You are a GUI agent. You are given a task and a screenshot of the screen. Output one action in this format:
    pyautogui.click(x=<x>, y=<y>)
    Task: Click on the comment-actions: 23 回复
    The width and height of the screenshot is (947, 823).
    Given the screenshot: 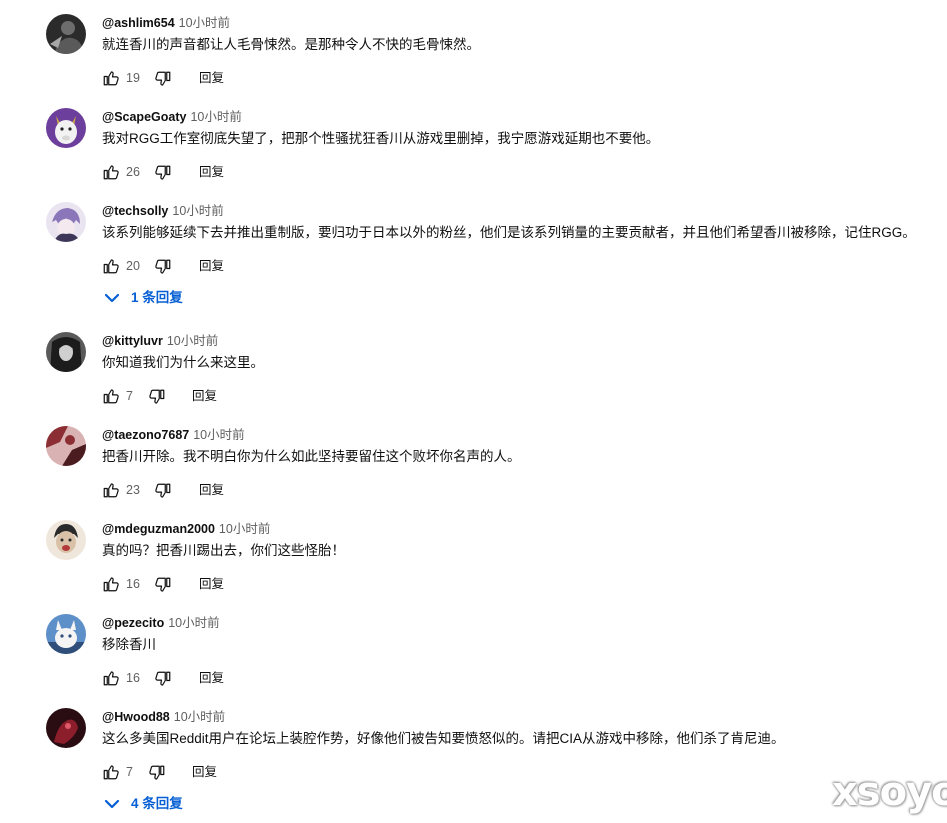 What is the action you would take?
    pyautogui.click(x=182, y=491)
    